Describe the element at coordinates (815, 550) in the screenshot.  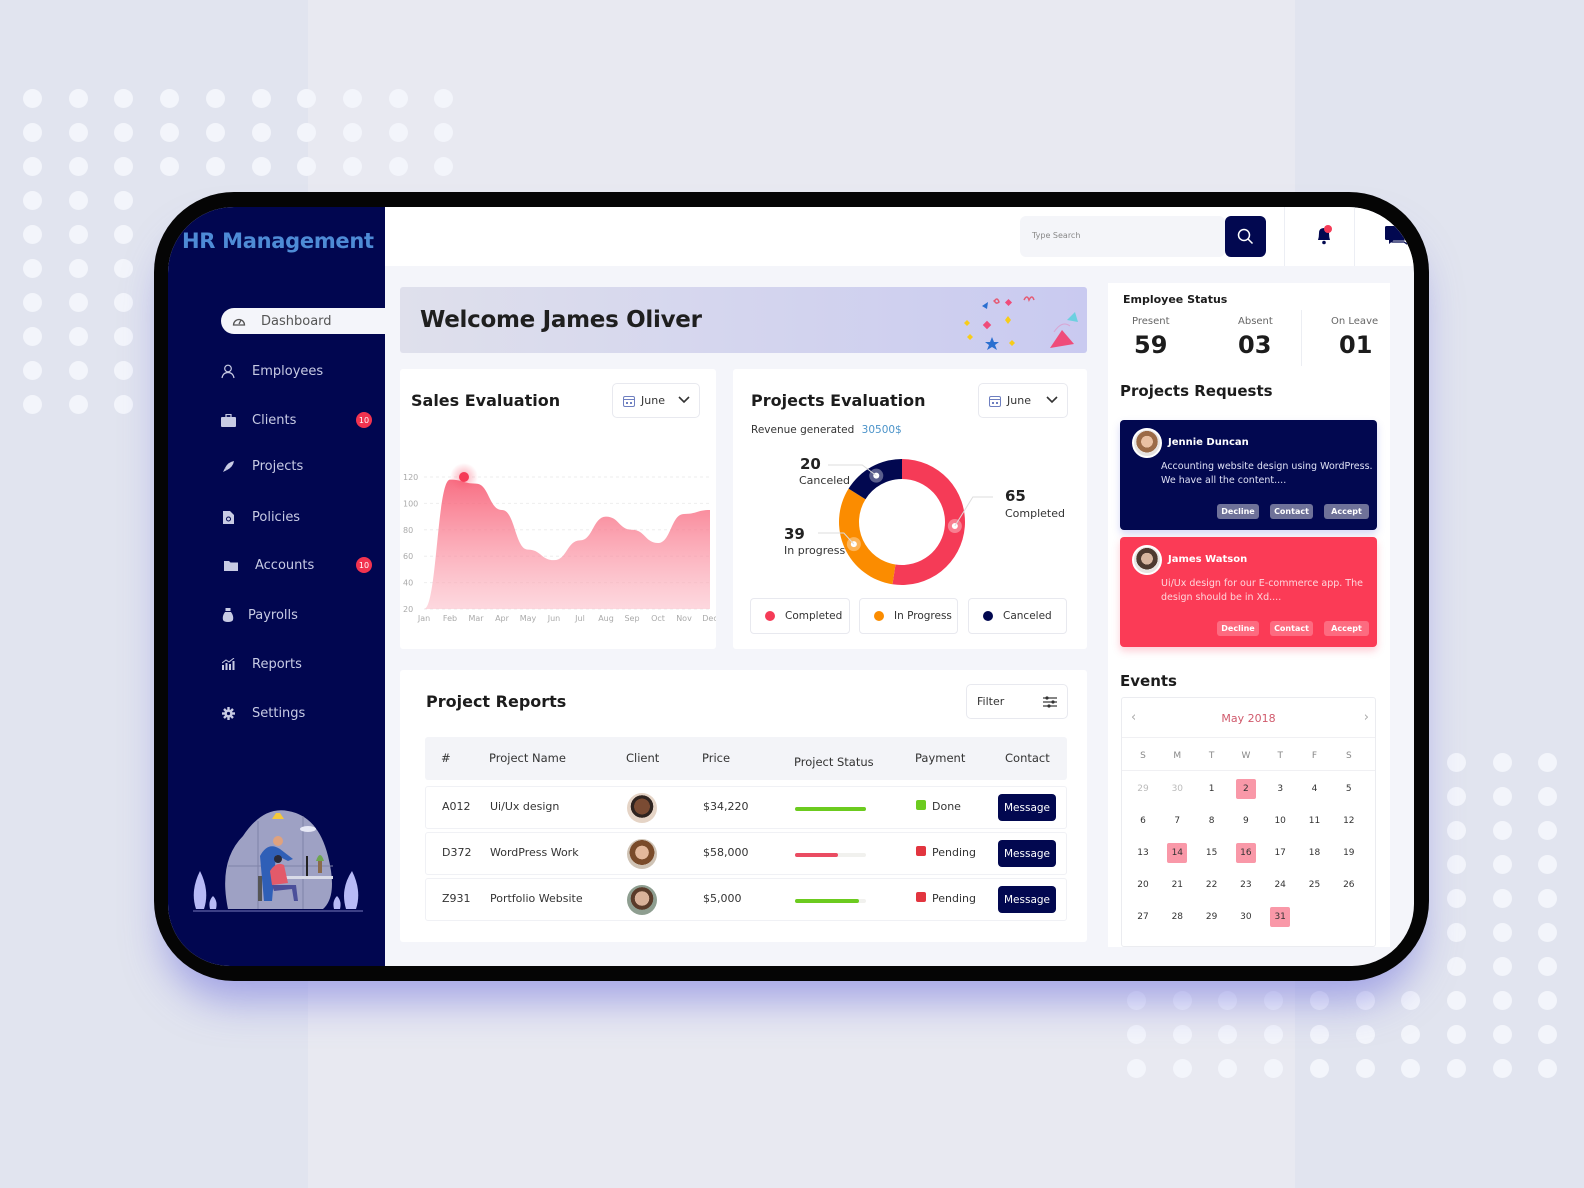
I see `in-progress-label: In progress` at that location.